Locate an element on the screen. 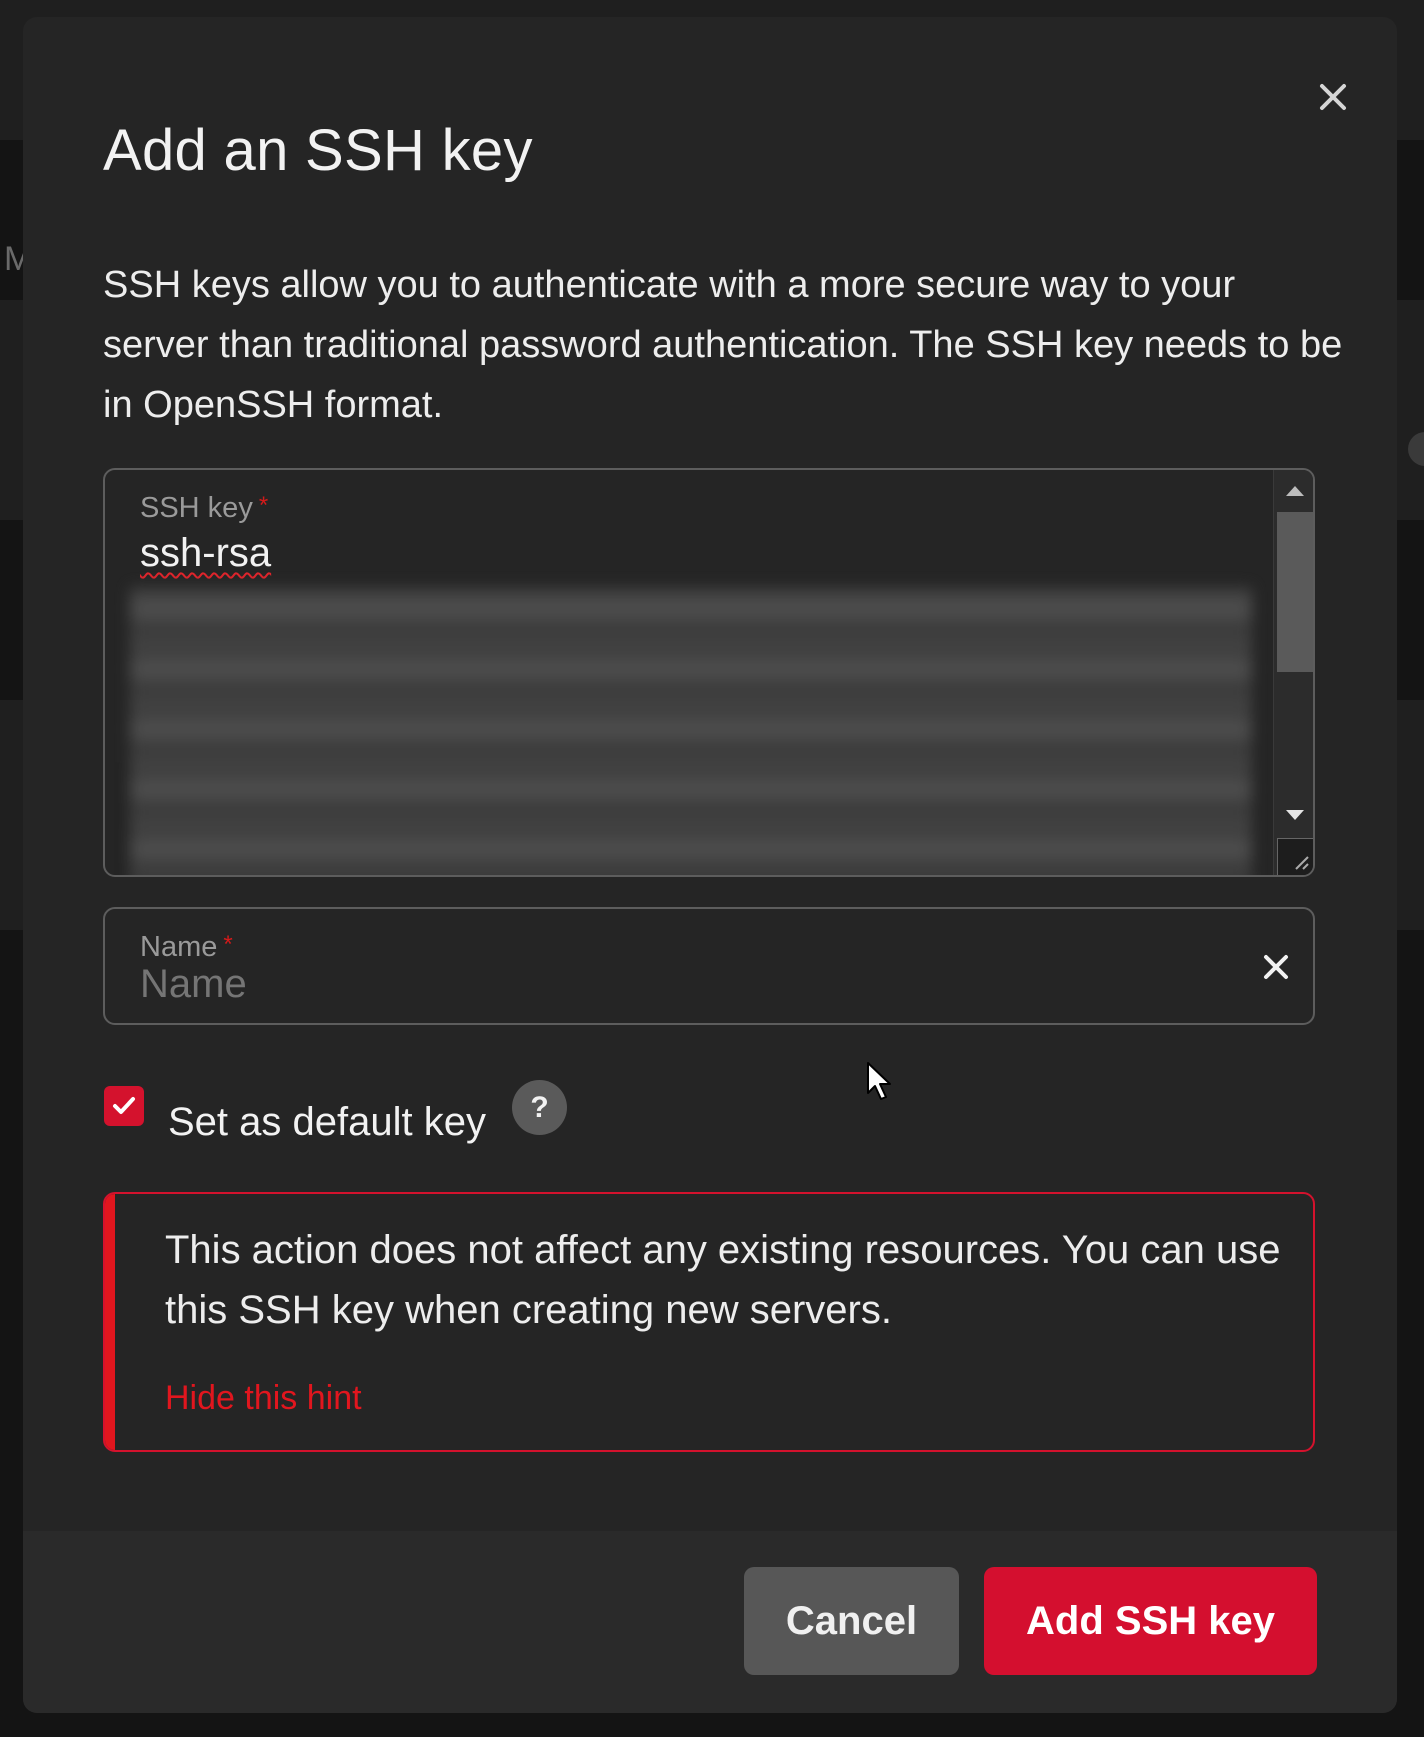 This screenshot has width=1424, height=1737. default-key-checkbox is located at coordinates (124, 1106).